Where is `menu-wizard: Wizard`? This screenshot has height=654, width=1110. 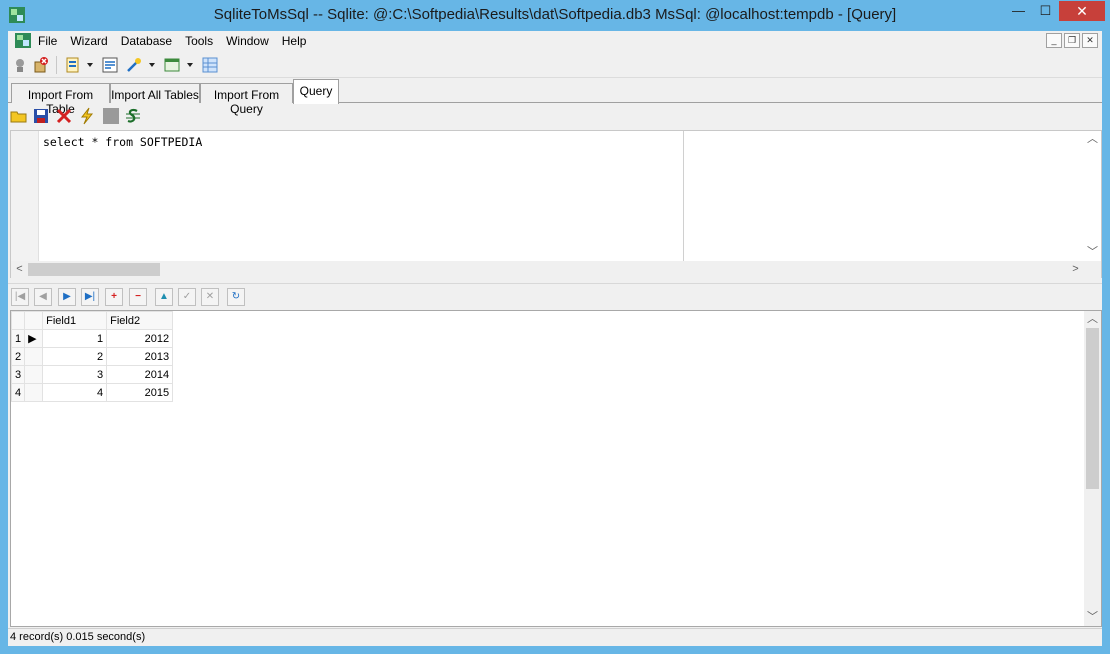
menu-wizard: Wizard is located at coordinates (88, 41).